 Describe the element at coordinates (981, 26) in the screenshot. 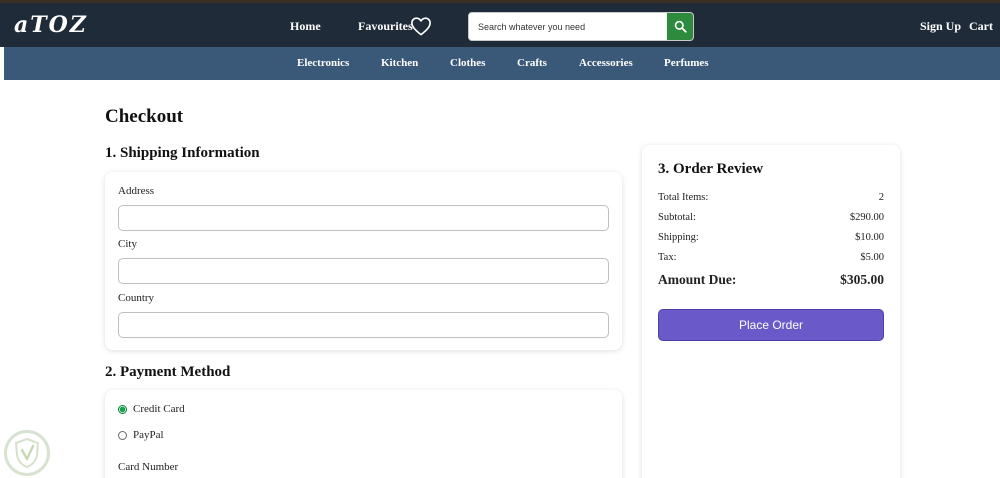

I see `nav-cart-link: Cart` at that location.